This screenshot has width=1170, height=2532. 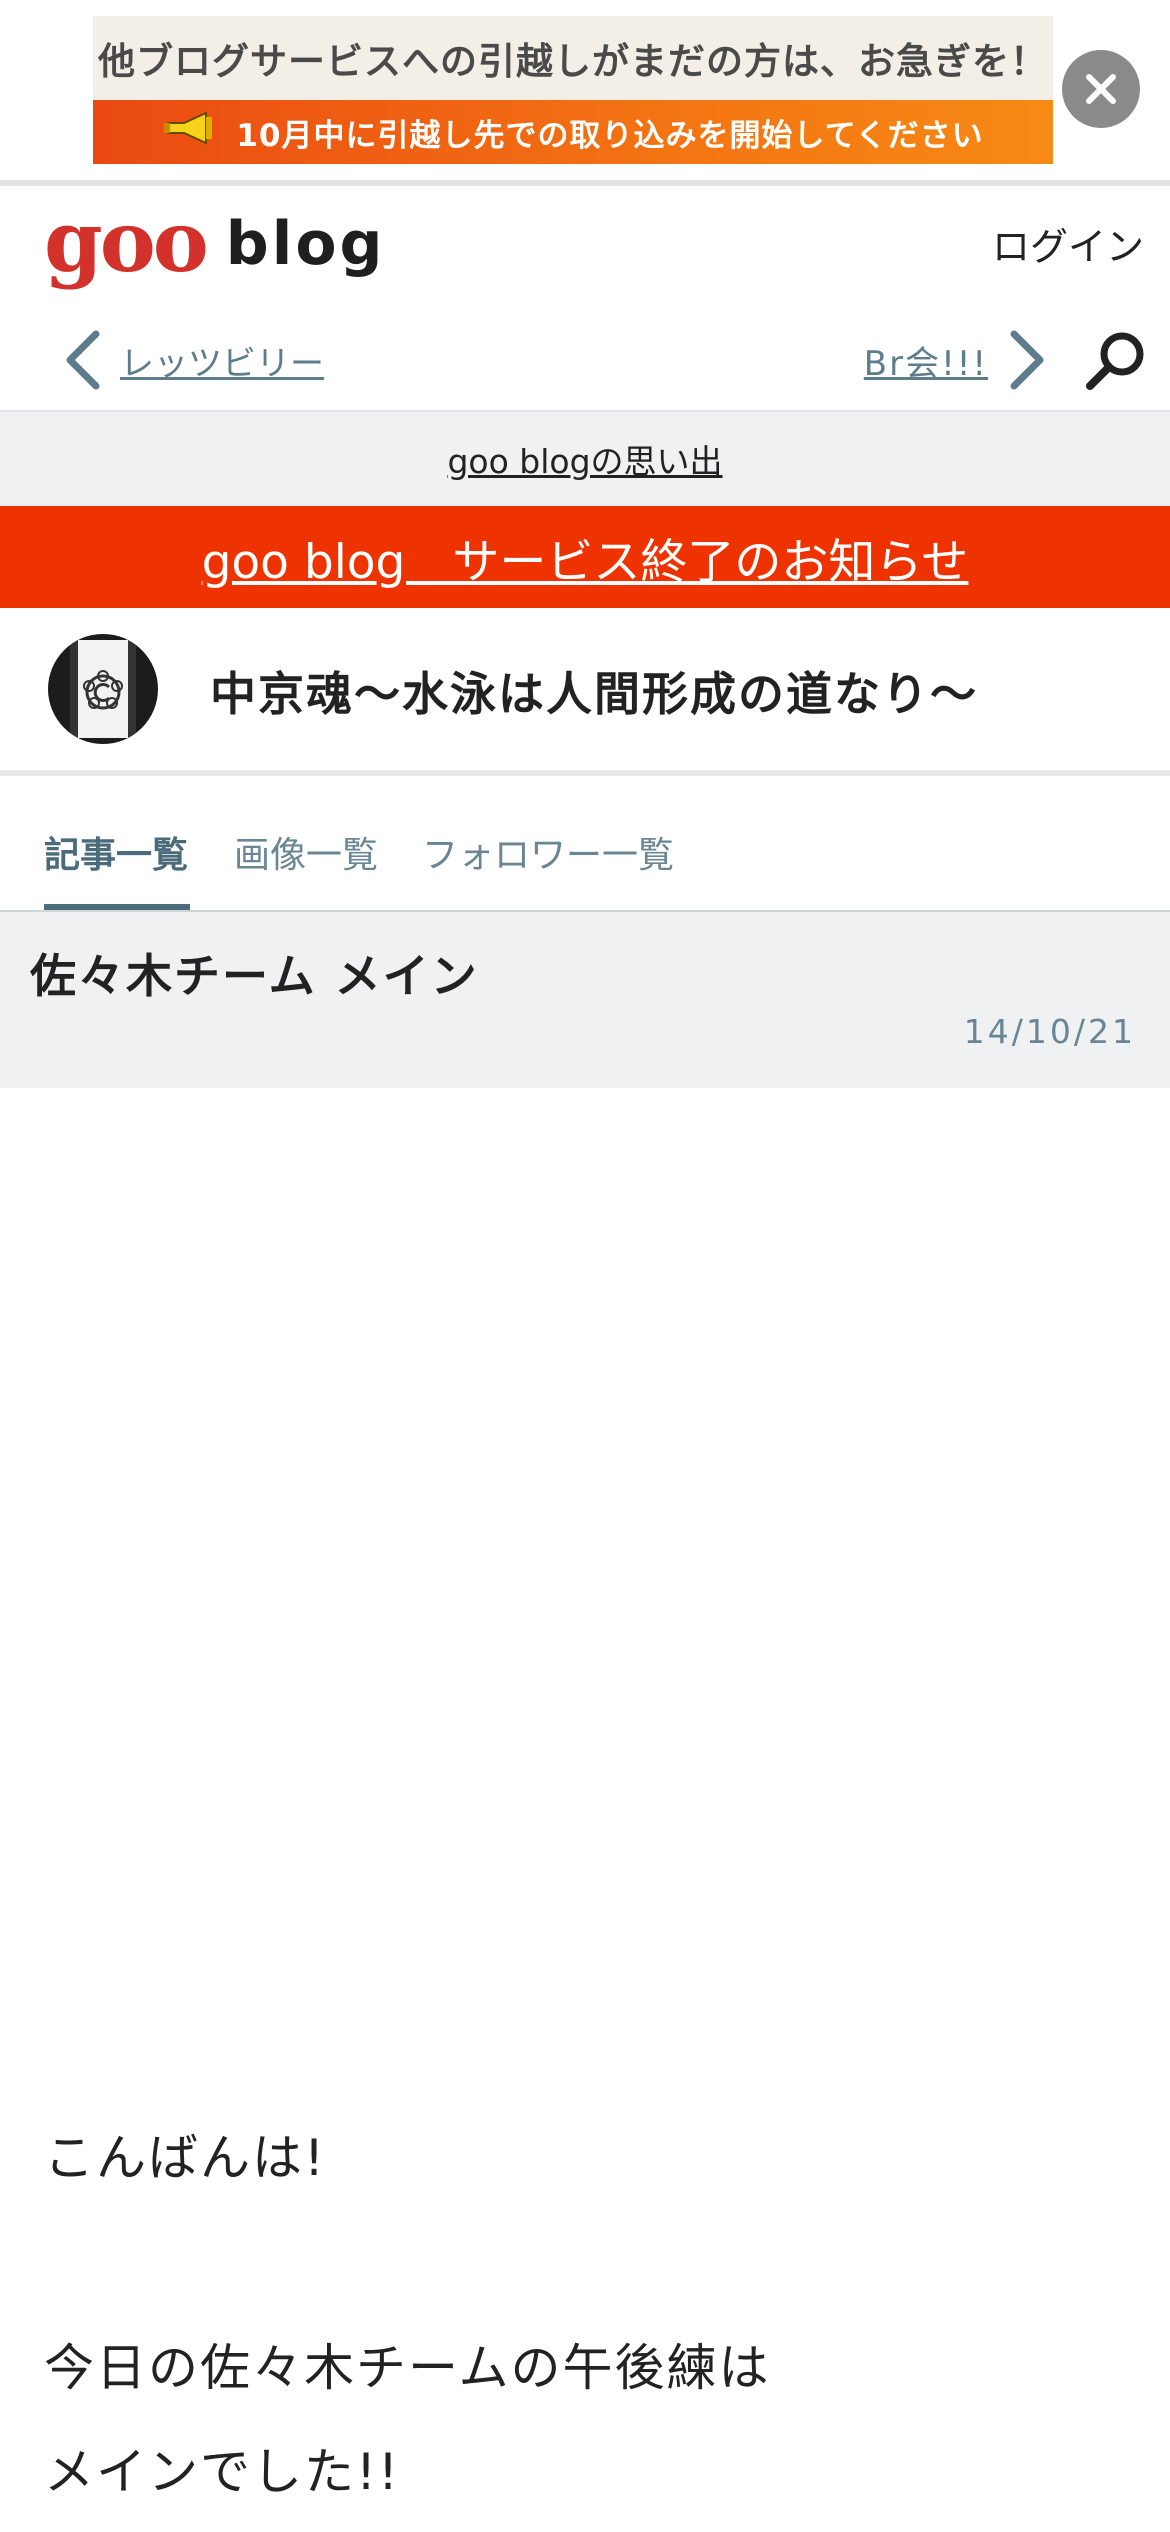 What do you see at coordinates (573, 58) in the screenshot?
I see `ad-line-1: 他ブログサービスへの引越しがまだの方は、お急ぎを！` at bounding box center [573, 58].